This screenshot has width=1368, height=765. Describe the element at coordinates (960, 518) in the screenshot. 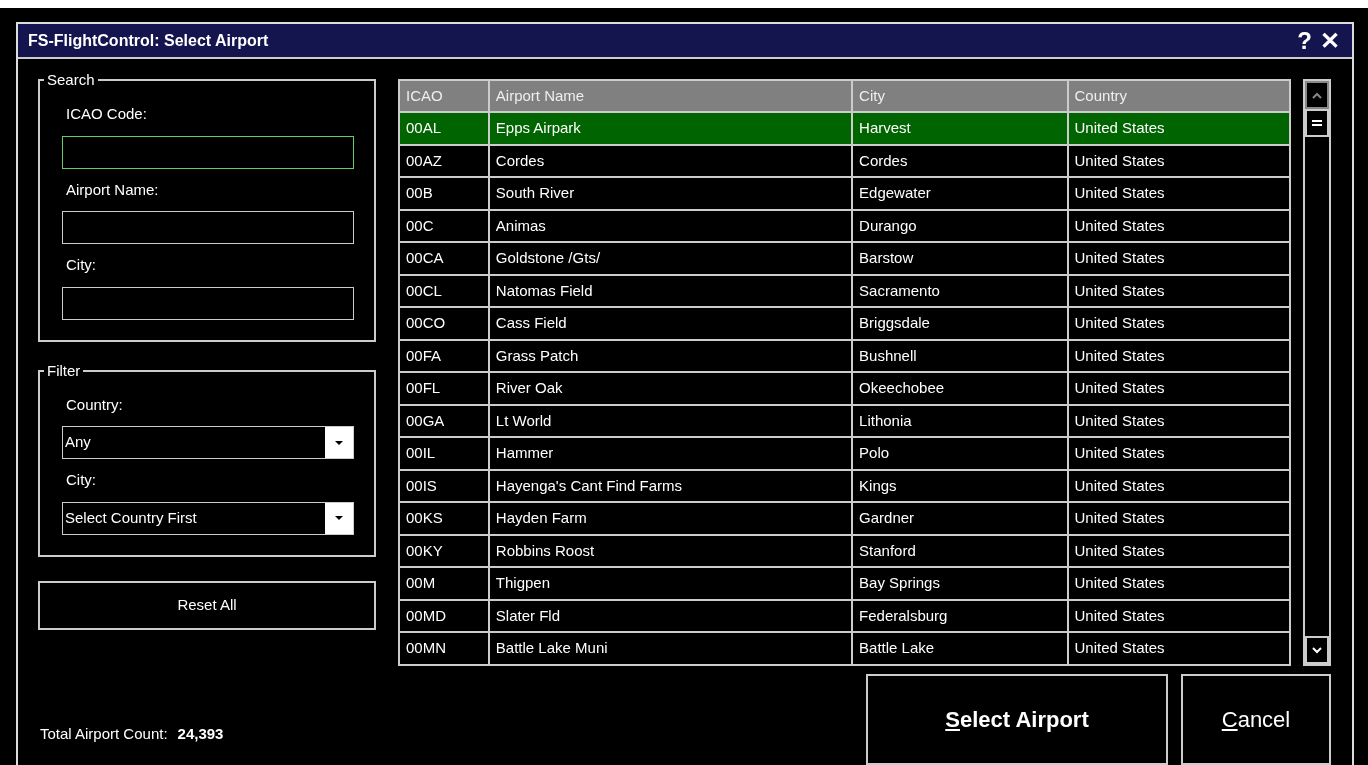

I see `table-cell: Gardner` at that location.